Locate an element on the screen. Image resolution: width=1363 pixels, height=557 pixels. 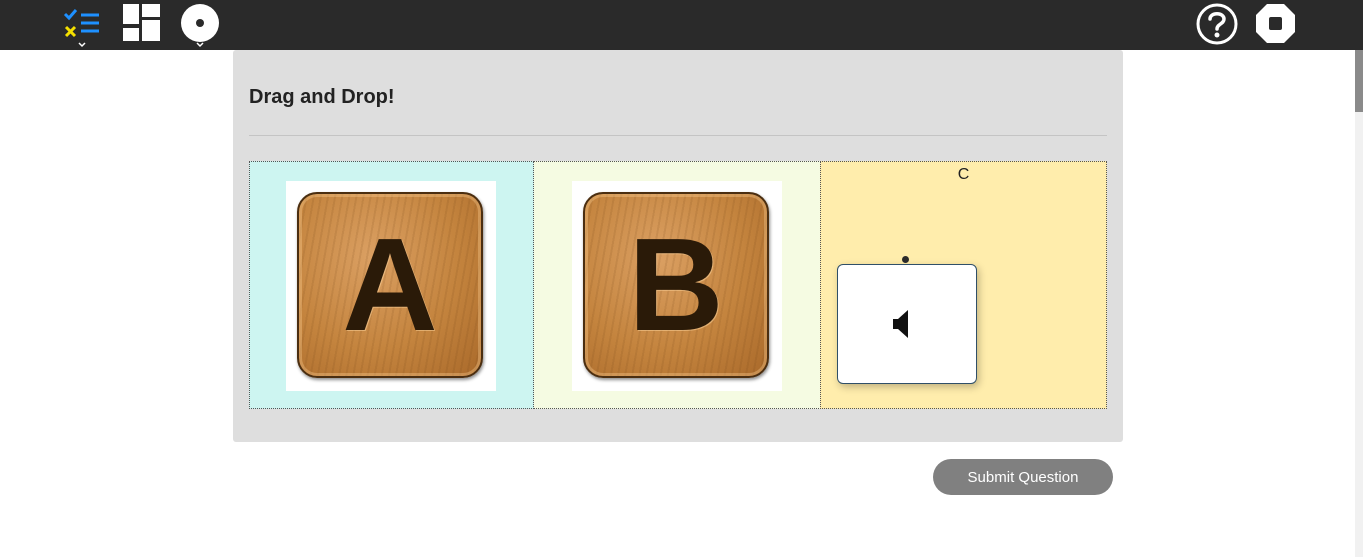
vertical-scrollbar is located at coordinates (1359, 303).